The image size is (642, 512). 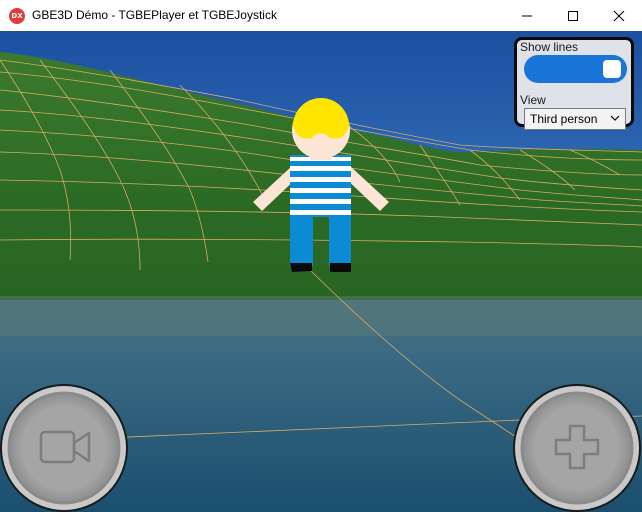 I want to click on chevron-down-icon, so click(x=615, y=119).